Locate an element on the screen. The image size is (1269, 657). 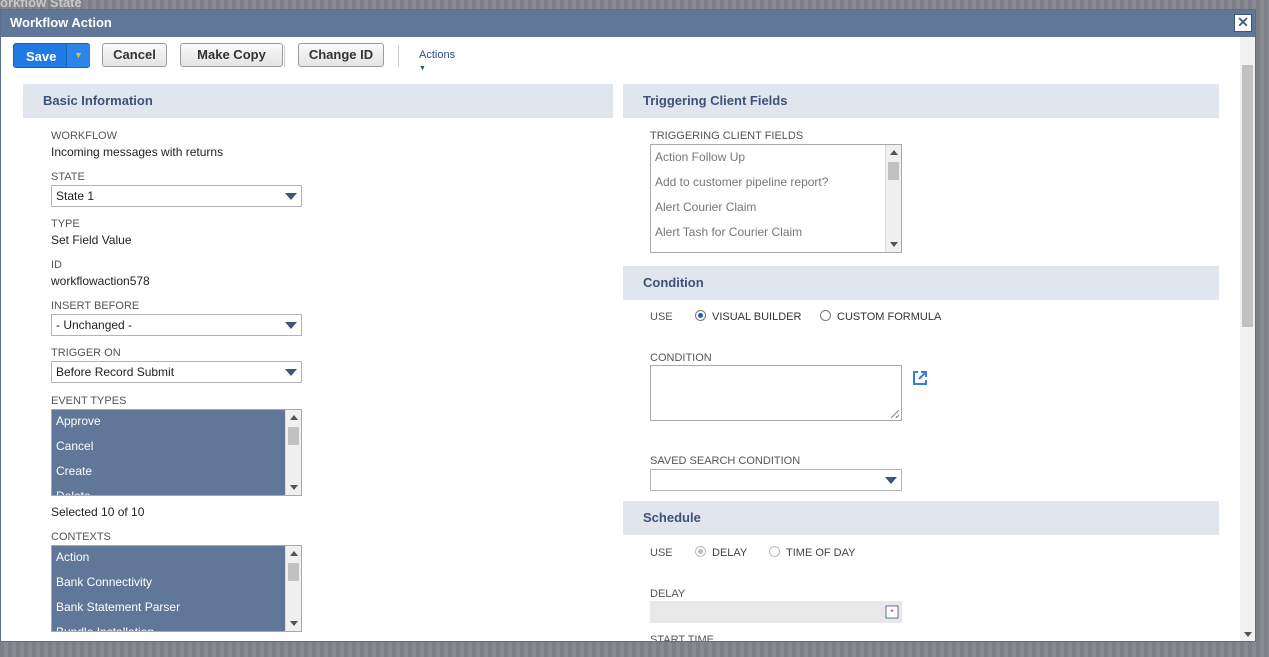
dialog-scrollbar is located at coordinates (1247, 339).